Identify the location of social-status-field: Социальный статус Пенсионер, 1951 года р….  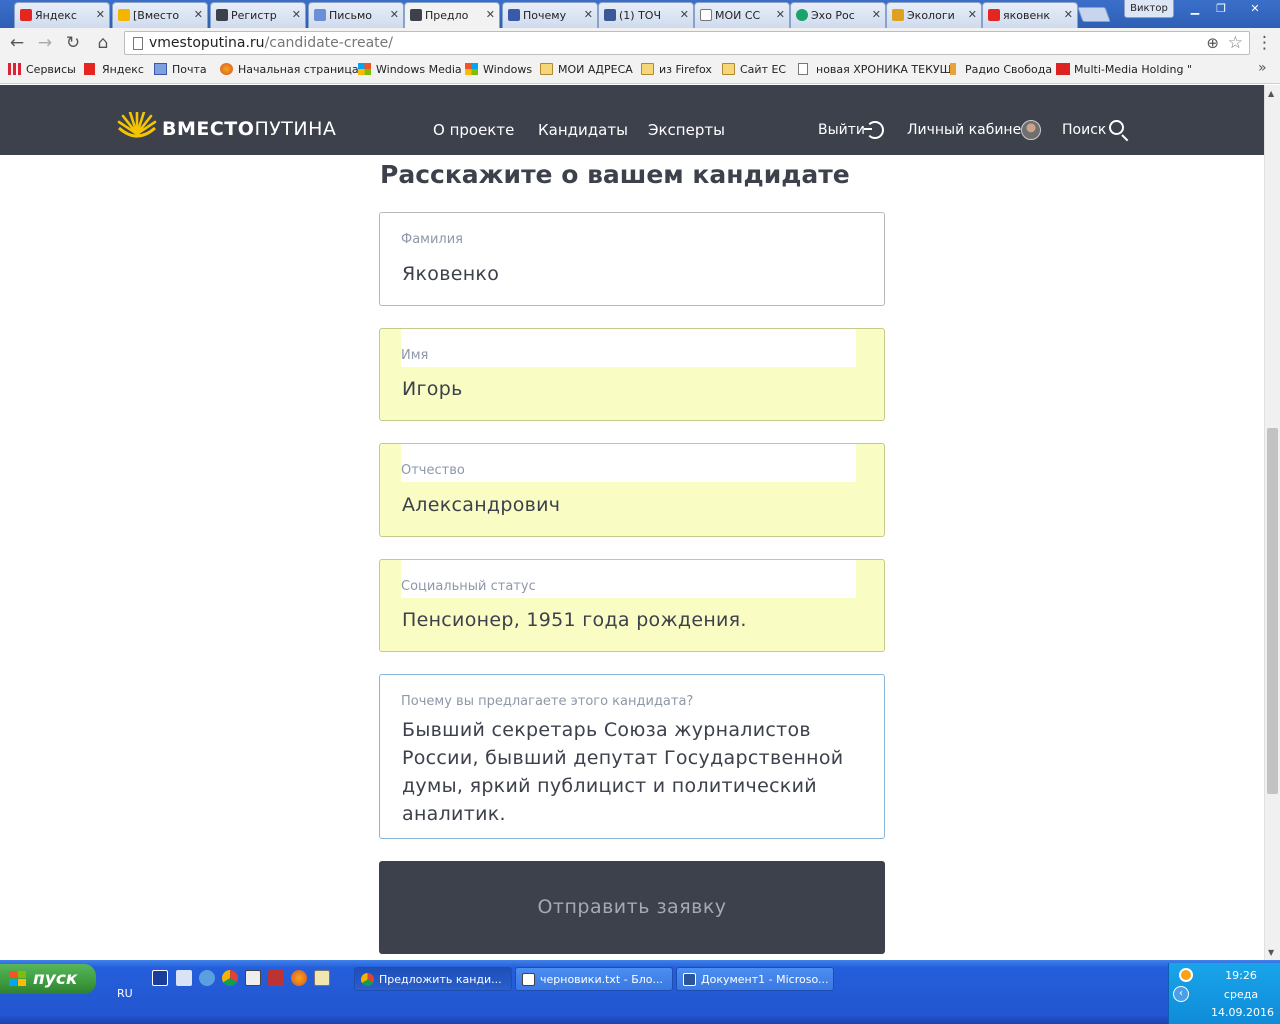
(632, 605).